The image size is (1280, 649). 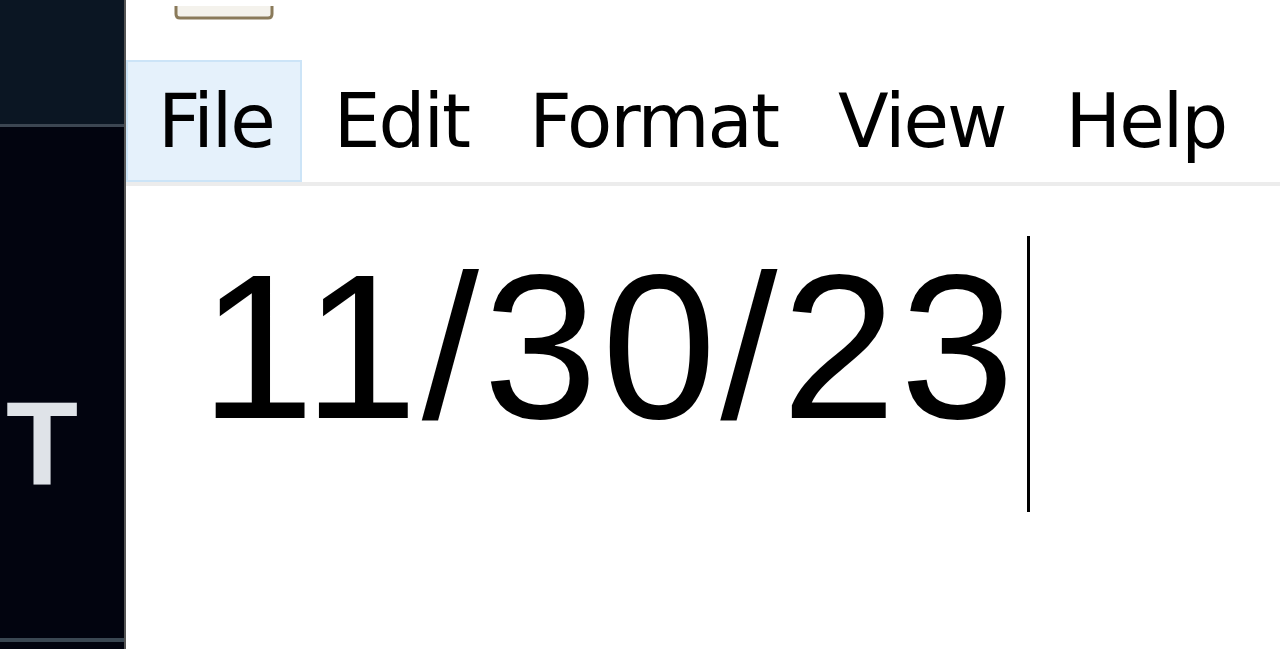 What do you see at coordinates (1144, 121) in the screenshot?
I see `menu-item: Help` at bounding box center [1144, 121].